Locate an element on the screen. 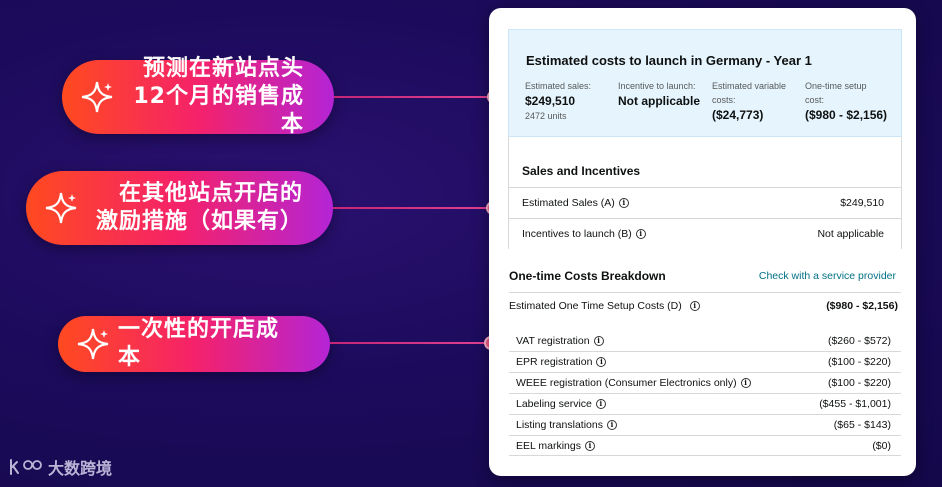  k100-logo-icon is located at coordinates (26, 467).